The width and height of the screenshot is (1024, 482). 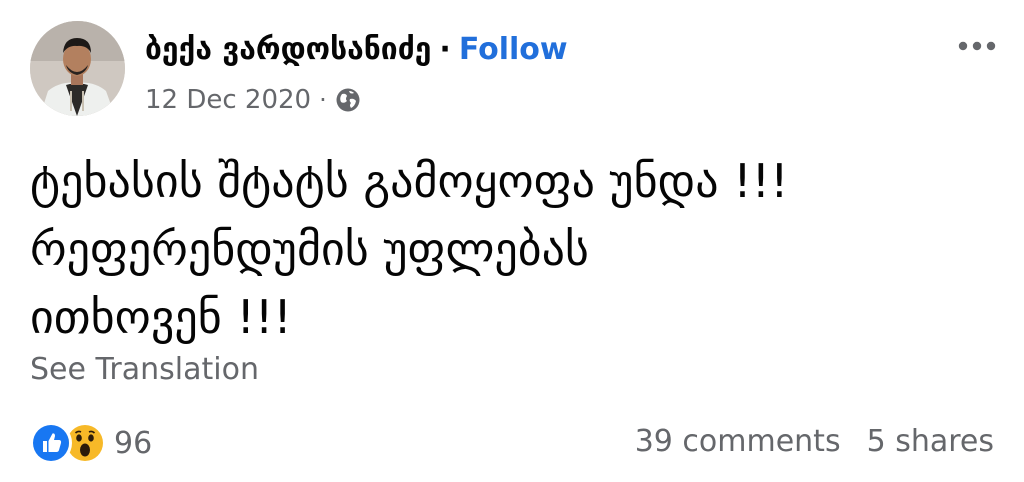 I want to click on more-options-button, so click(x=977, y=46).